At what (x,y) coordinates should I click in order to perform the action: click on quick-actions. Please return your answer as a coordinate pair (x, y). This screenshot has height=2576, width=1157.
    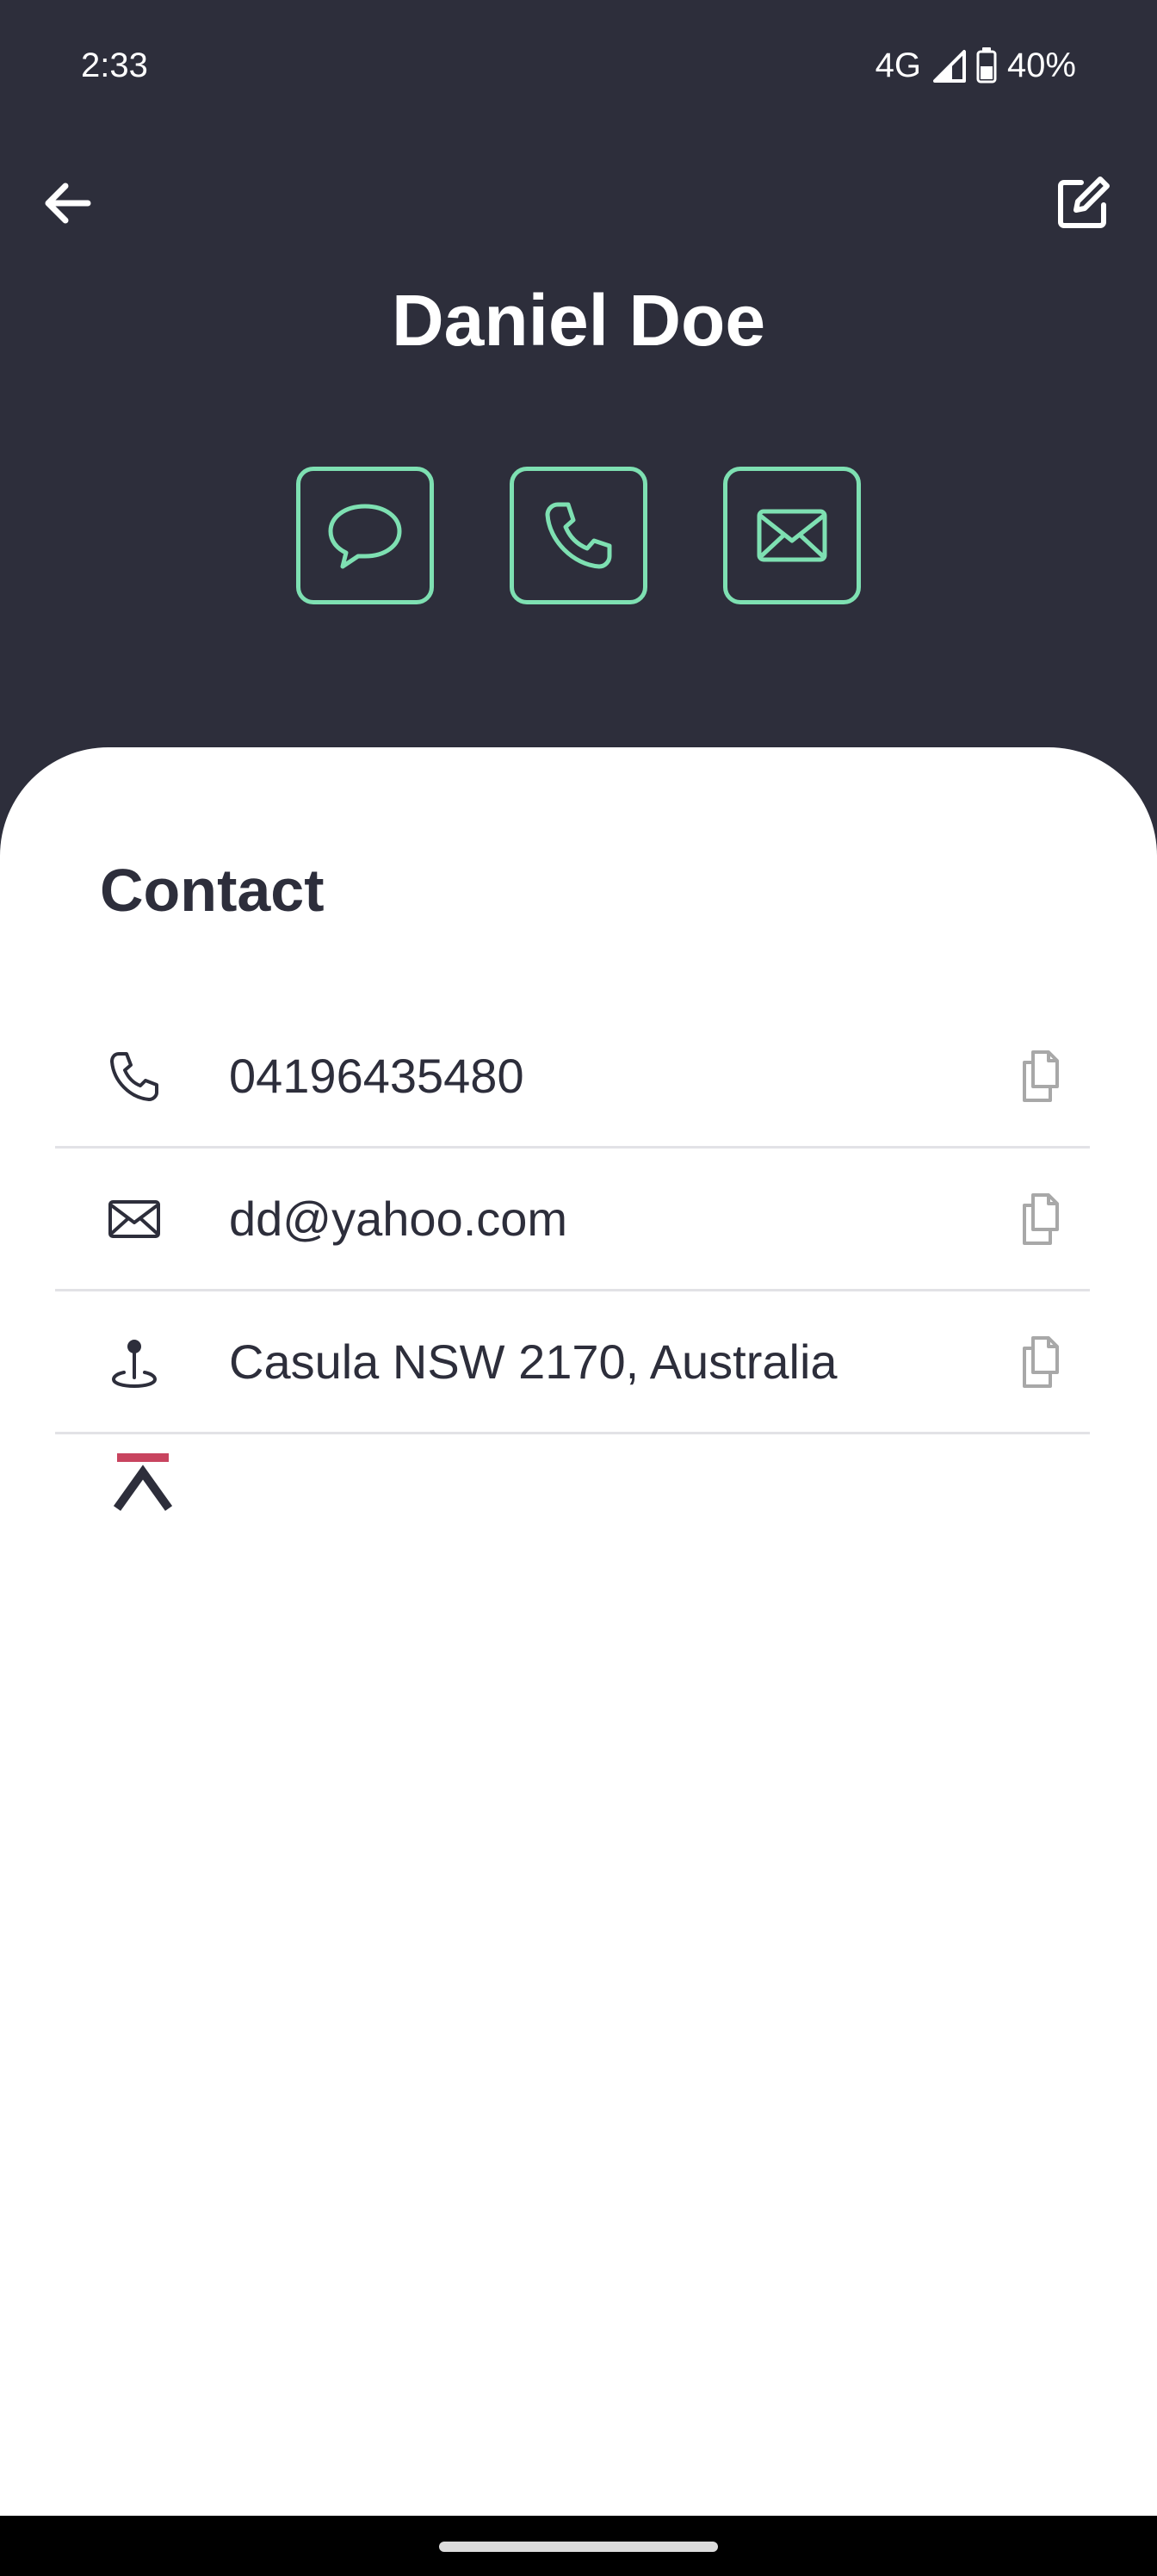
    Looking at the image, I should click on (579, 535).